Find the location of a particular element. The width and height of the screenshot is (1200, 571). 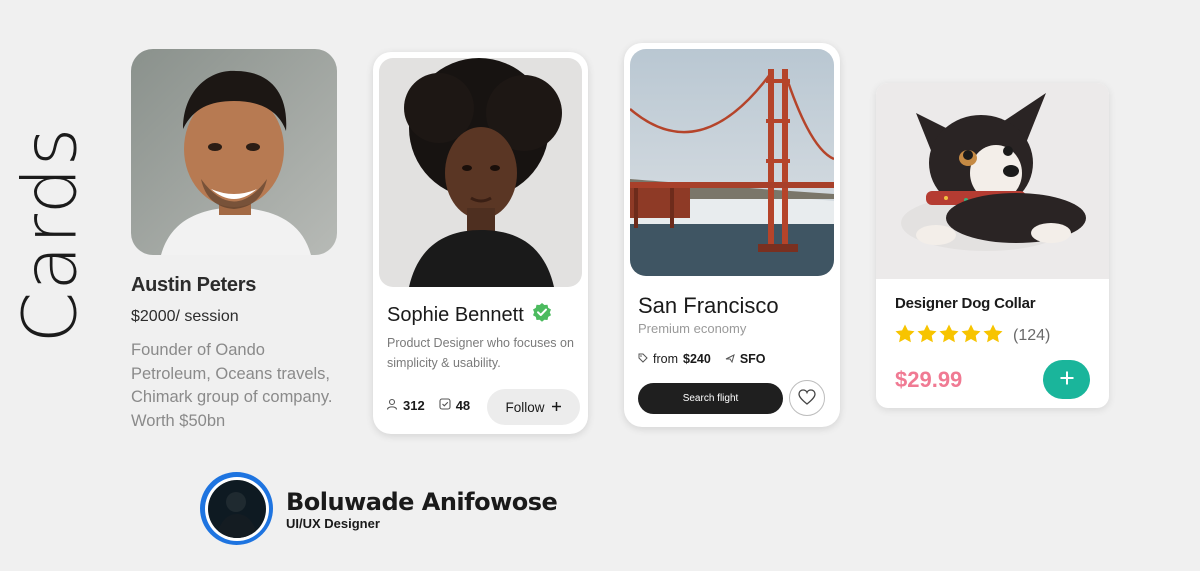

follow-label: Follow is located at coordinates (525, 407).